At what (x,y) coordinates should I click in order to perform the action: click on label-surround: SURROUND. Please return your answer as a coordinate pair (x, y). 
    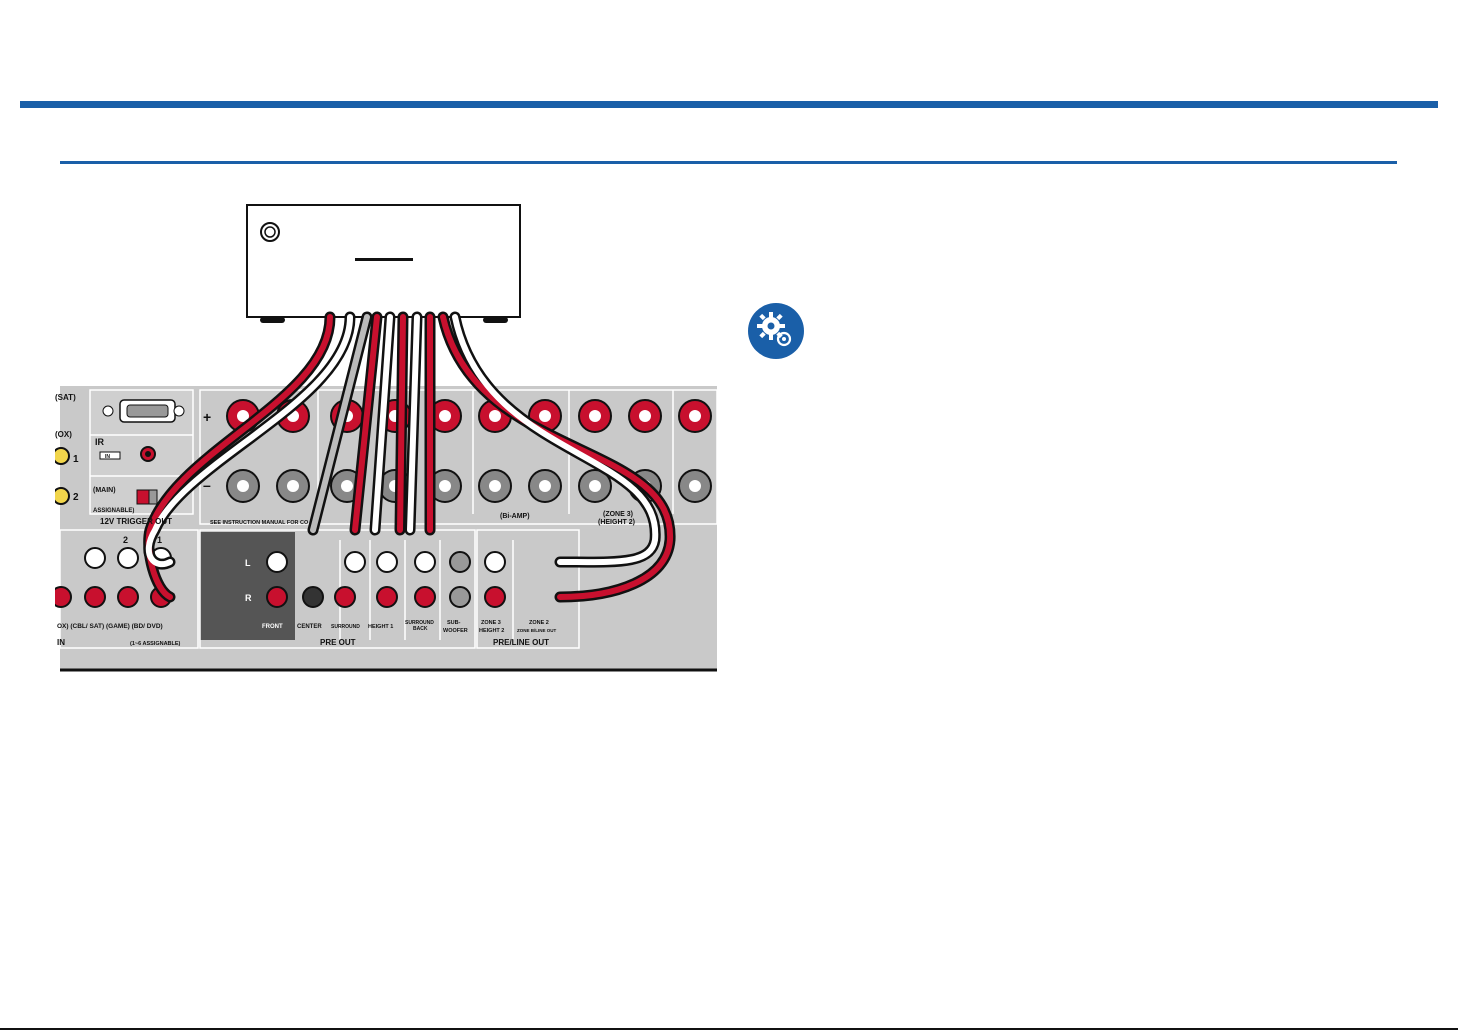
    Looking at the image, I should click on (345, 627).